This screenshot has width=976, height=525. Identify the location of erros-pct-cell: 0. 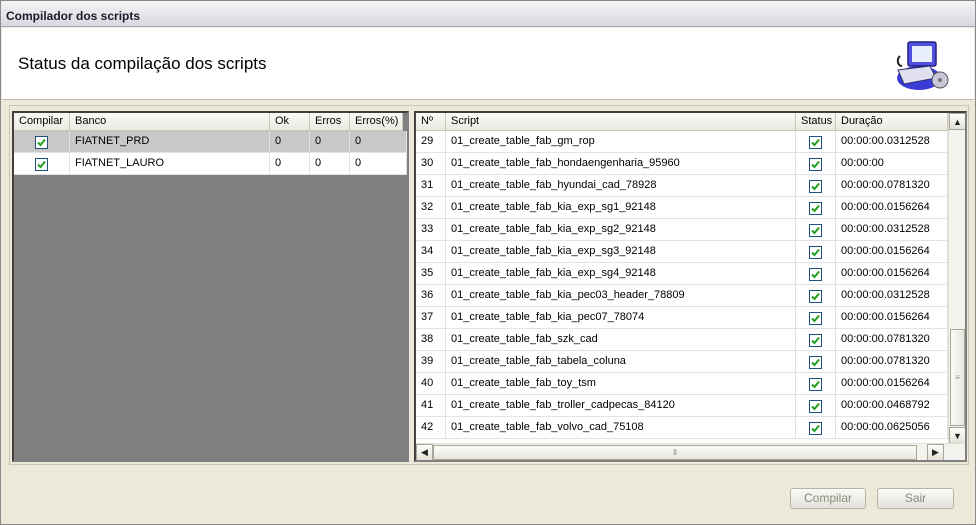
(378, 142).